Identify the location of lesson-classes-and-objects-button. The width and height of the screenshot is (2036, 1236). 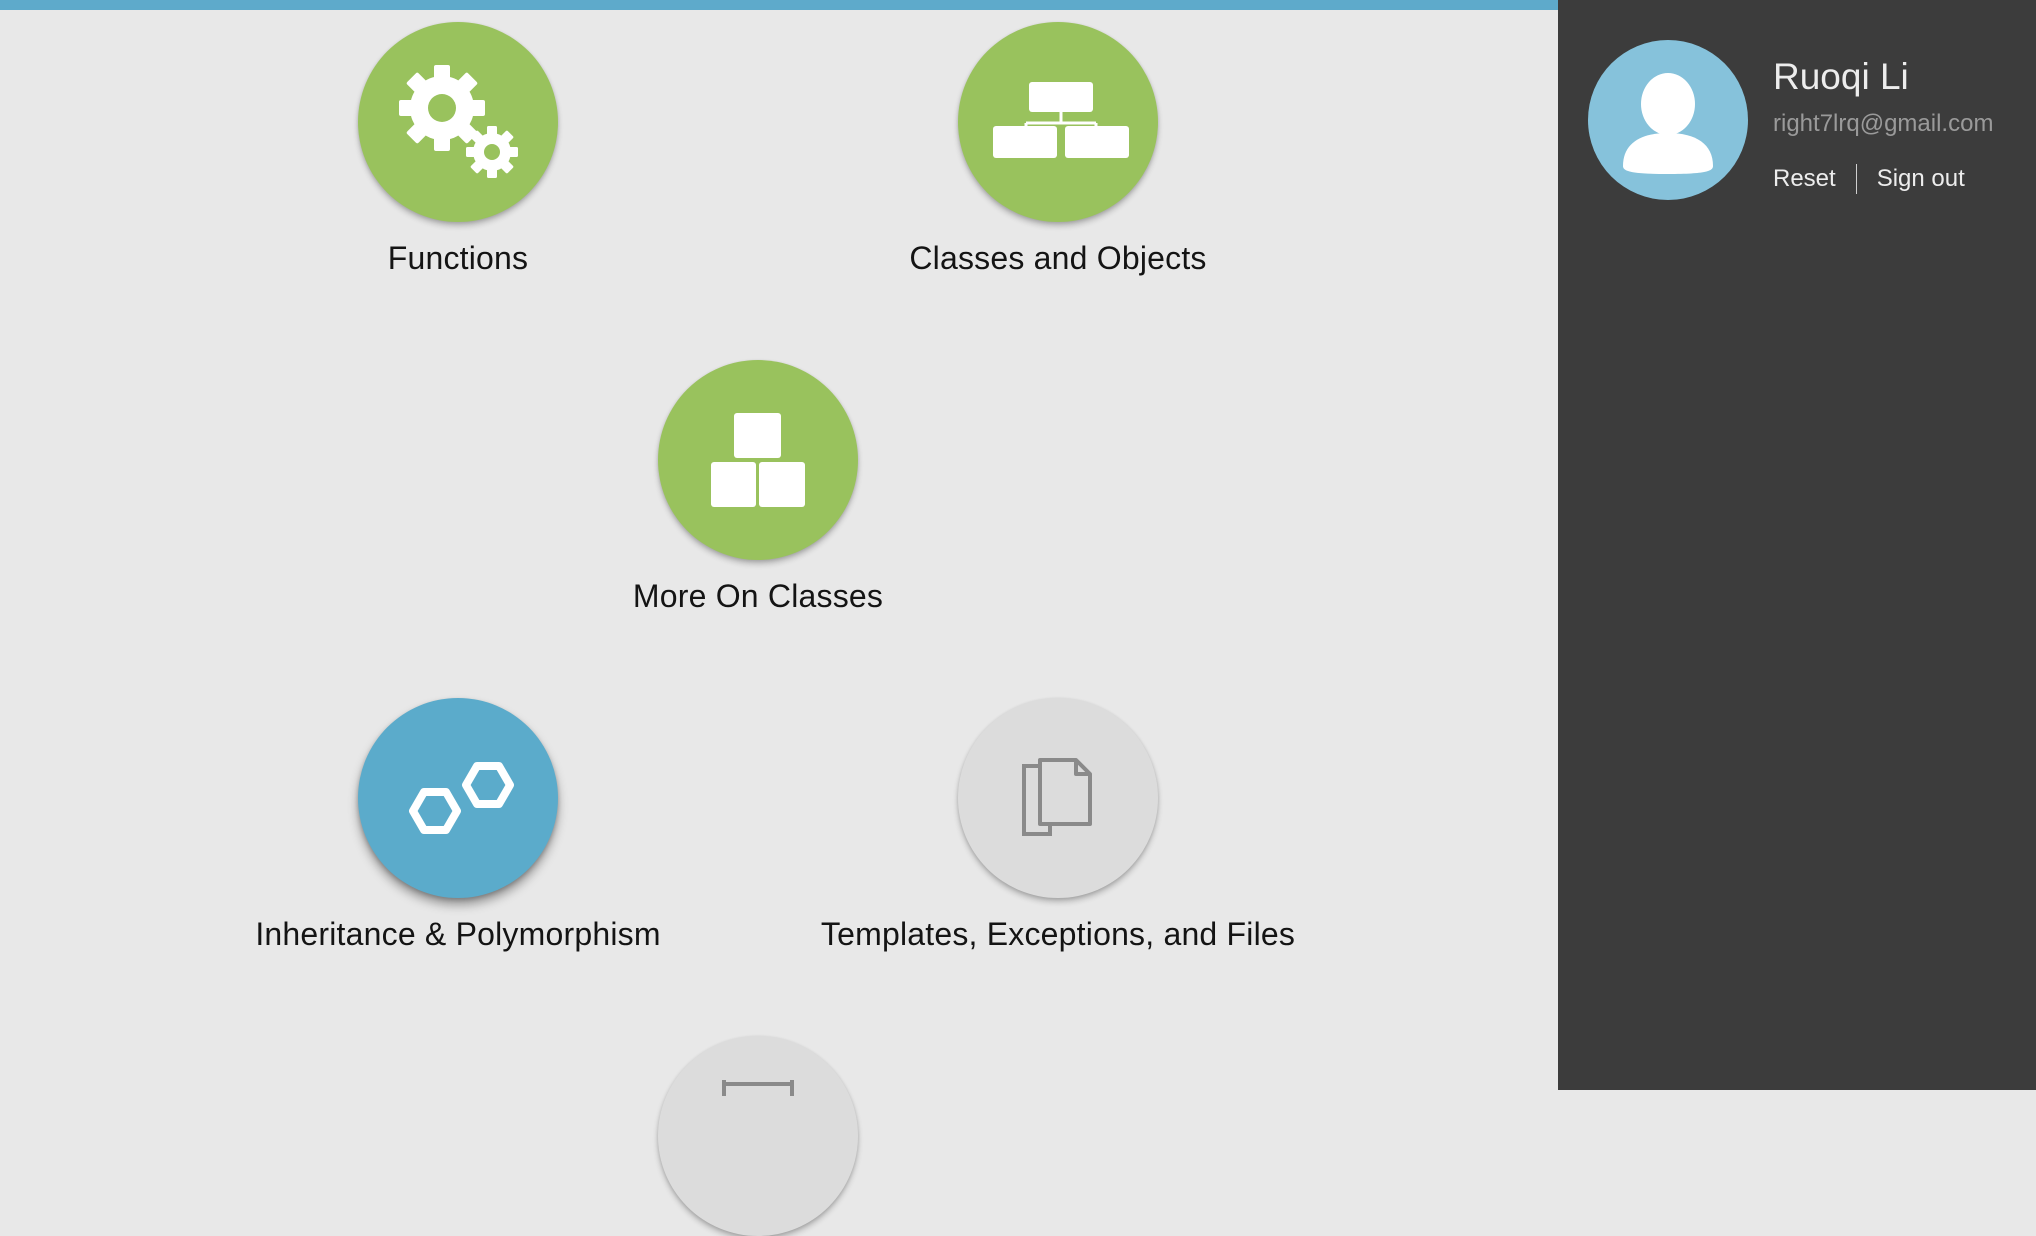
(1058, 122).